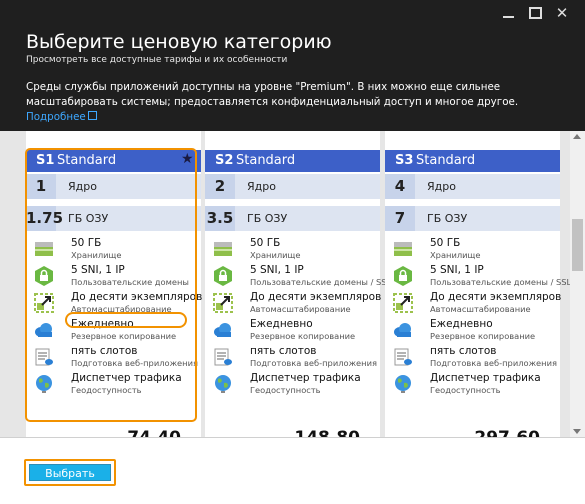 This screenshot has width=585, height=504. What do you see at coordinates (400, 186) in the screenshot?
I see `cores-value: 4` at bounding box center [400, 186].